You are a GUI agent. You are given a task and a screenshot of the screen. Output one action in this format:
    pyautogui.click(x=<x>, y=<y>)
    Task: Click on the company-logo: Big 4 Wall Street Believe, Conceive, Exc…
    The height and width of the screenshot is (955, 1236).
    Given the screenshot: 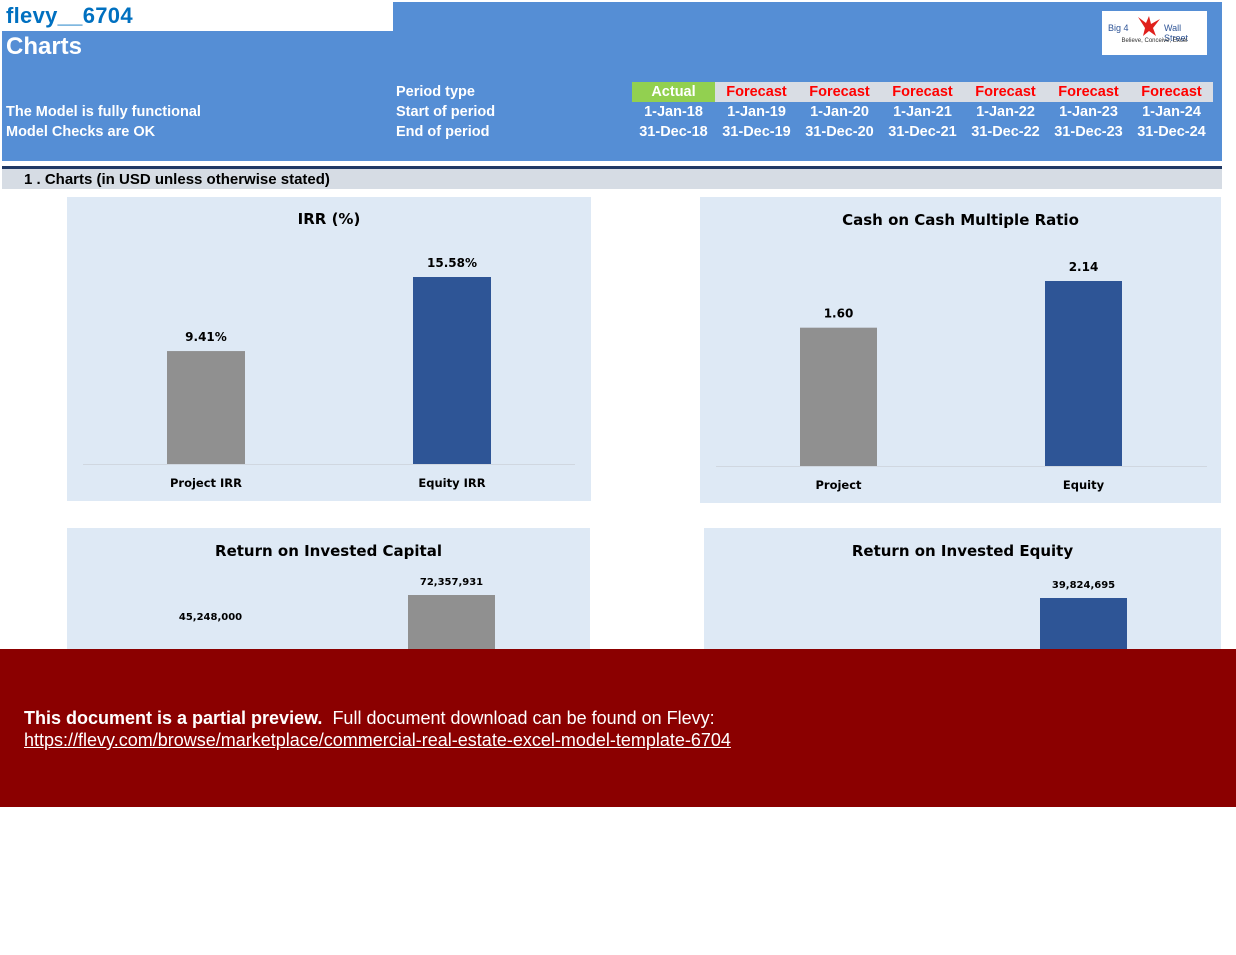 What is the action you would take?
    pyautogui.click(x=1154, y=33)
    